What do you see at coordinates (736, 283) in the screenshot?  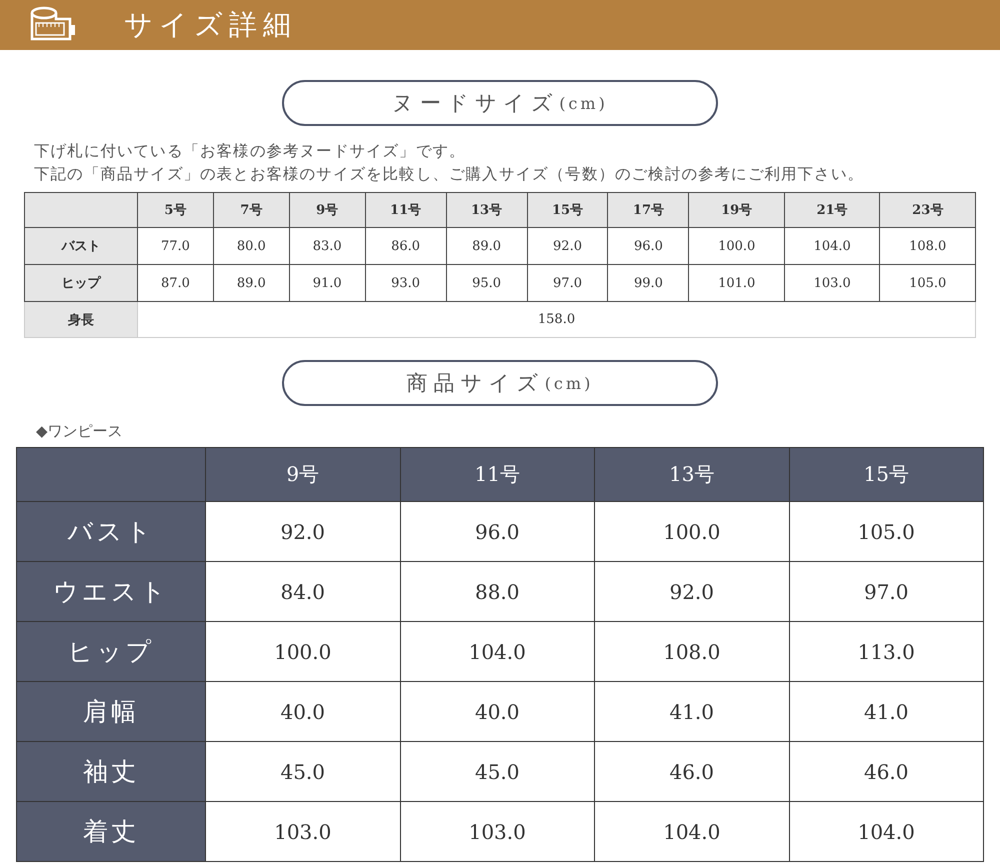 I see `table-cell: 101.0` at bounding box center [736, 283].